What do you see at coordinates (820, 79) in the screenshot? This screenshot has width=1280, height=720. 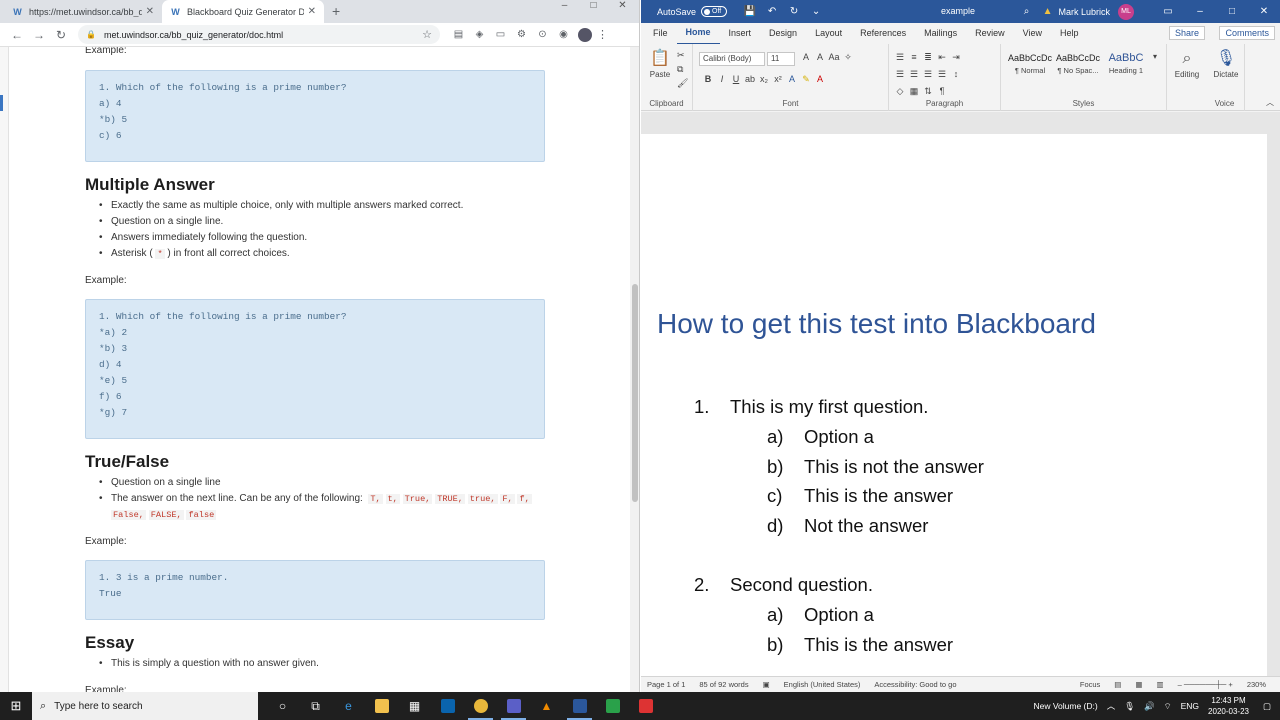 I see `font-color-icon: A` at bounding box center [820, 79].